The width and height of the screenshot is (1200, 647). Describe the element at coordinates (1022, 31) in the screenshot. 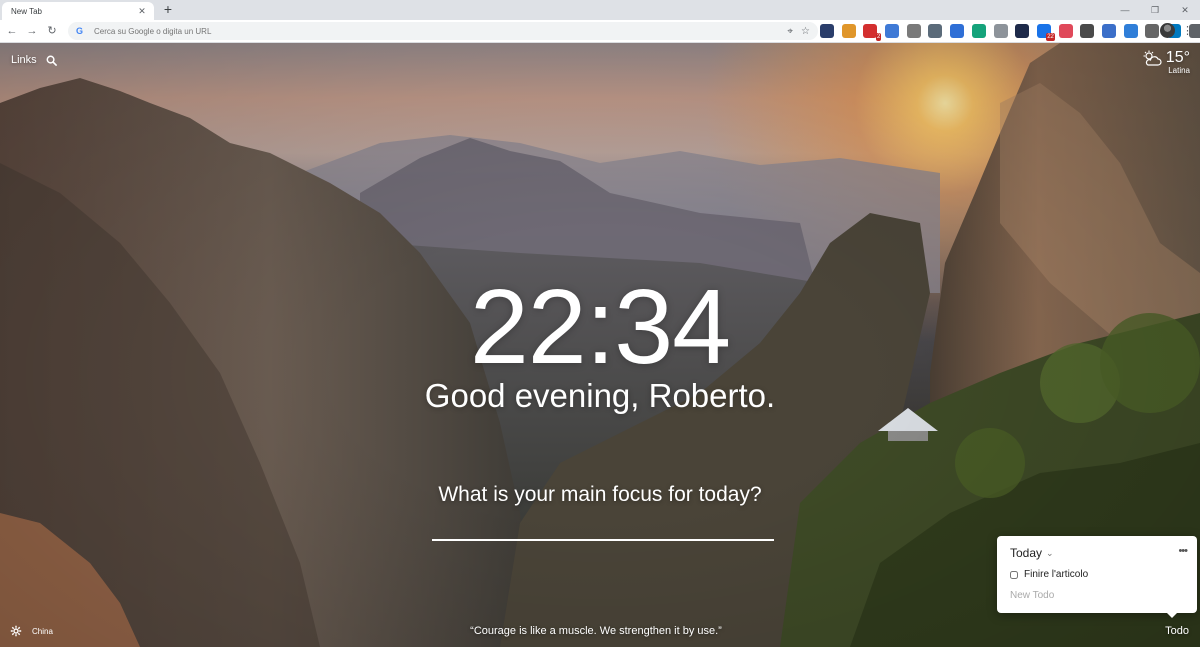

I see `diamond-ext-icon` at that location.